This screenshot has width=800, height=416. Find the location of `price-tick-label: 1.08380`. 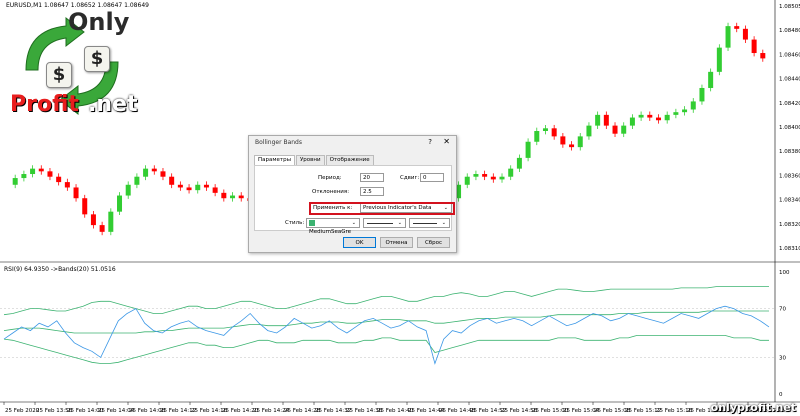

price-tick-label: 1.08380 is located at coordinates (789, 152).